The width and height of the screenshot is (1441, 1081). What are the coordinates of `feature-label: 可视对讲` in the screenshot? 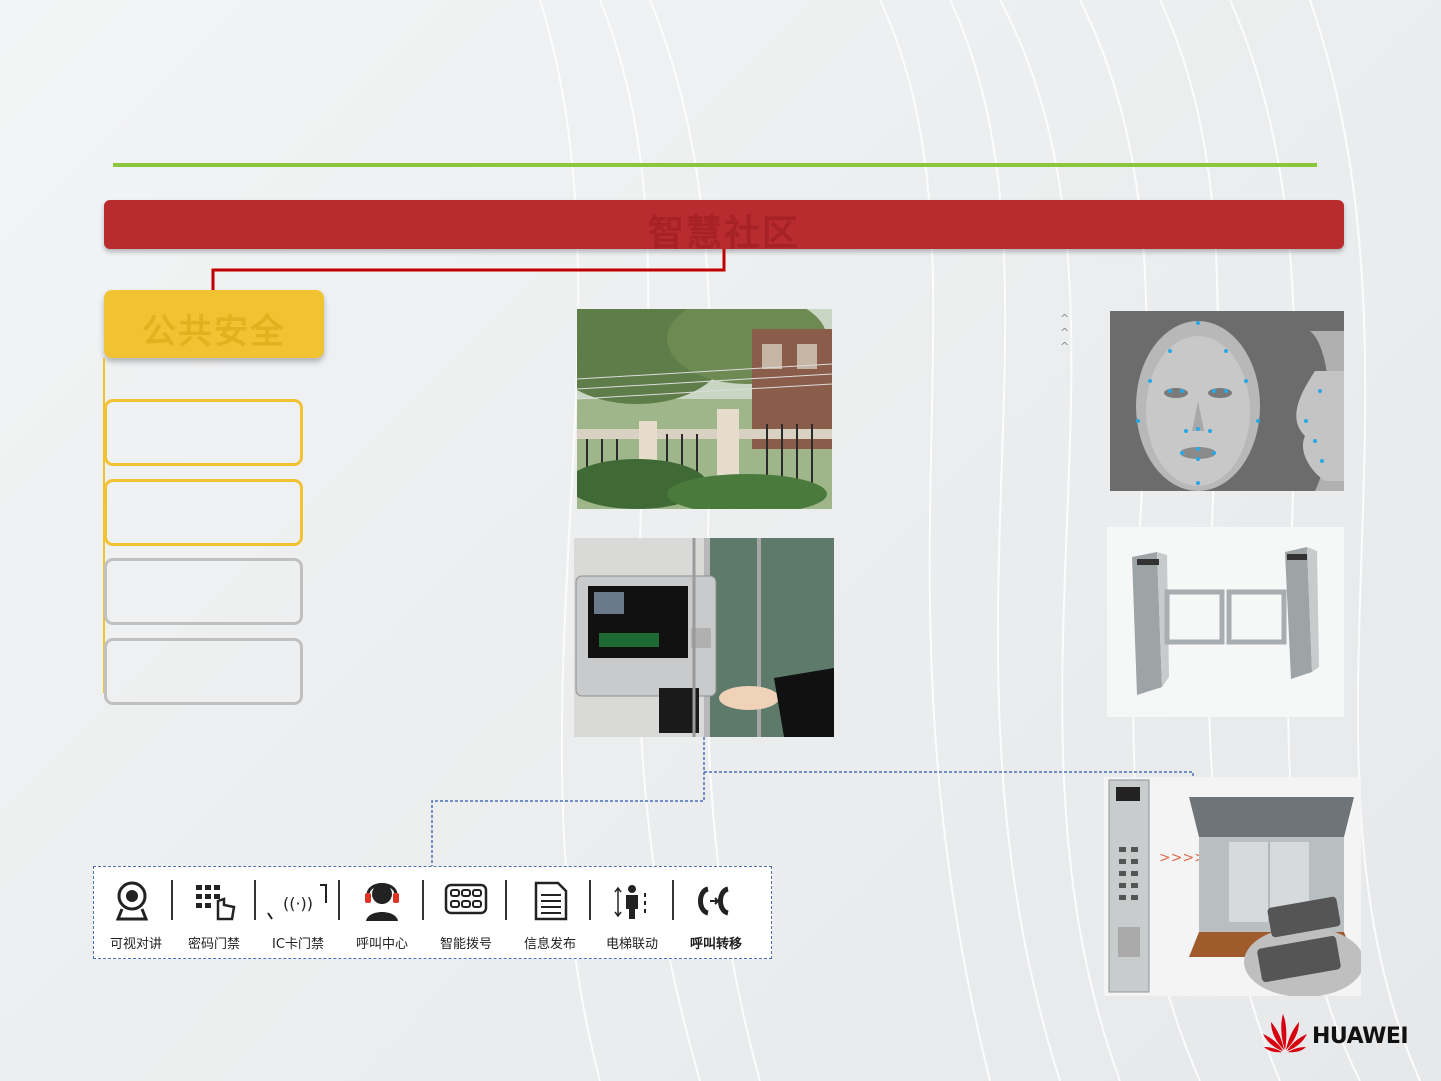 It's located at (135, 944).